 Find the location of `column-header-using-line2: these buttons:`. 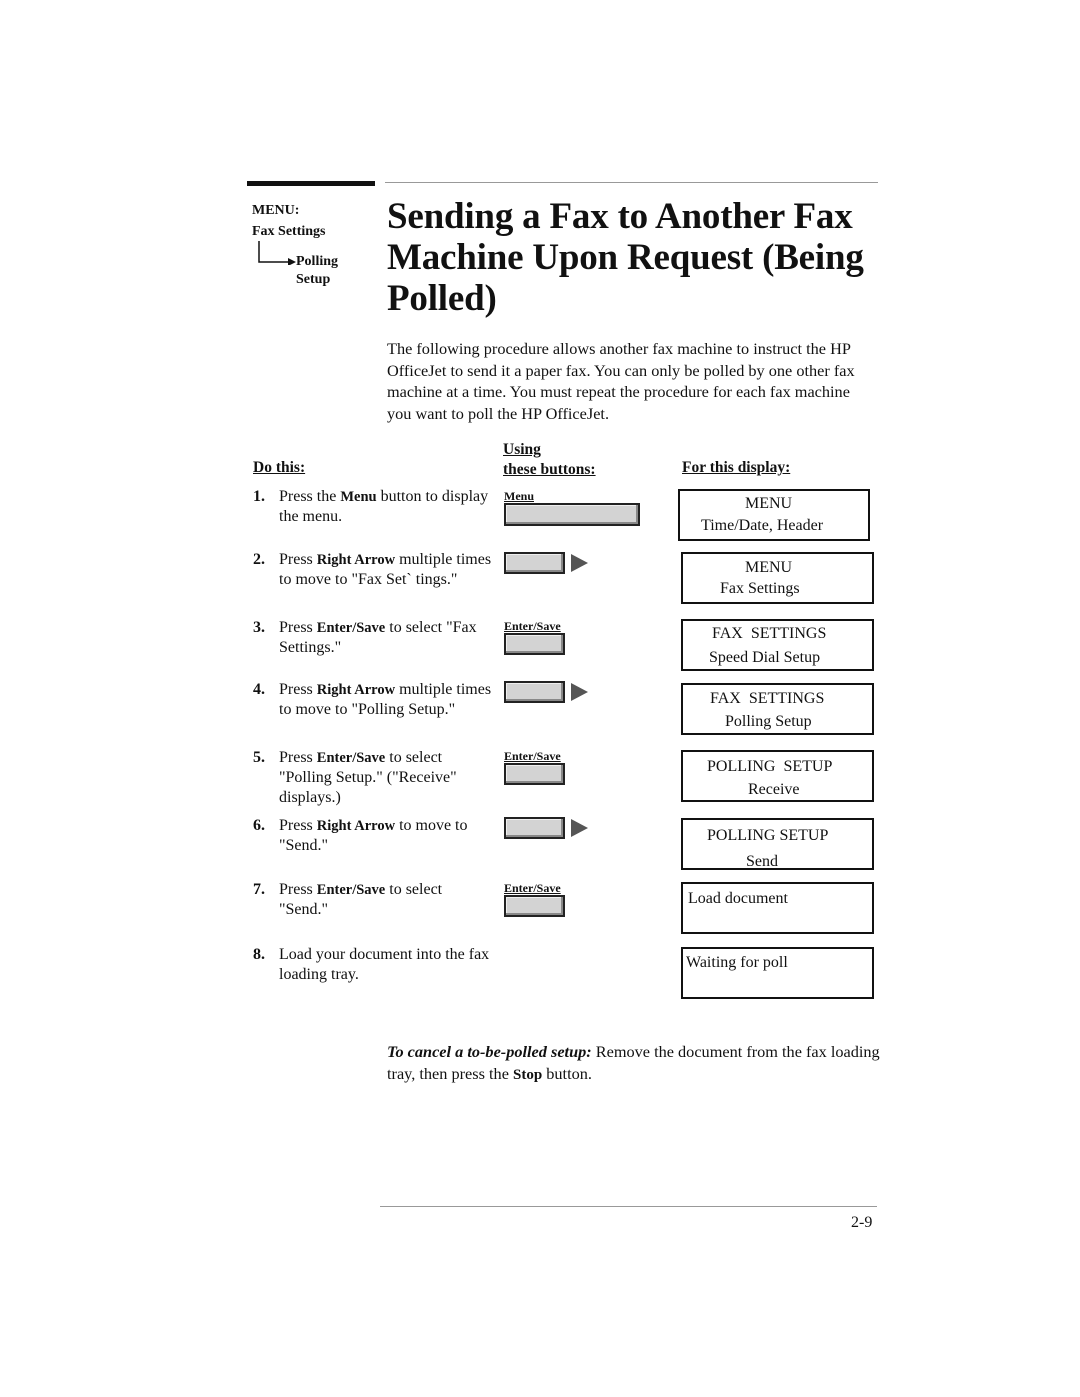

column-header-using-line2: these buttons: is located at coordinates (549, 469).